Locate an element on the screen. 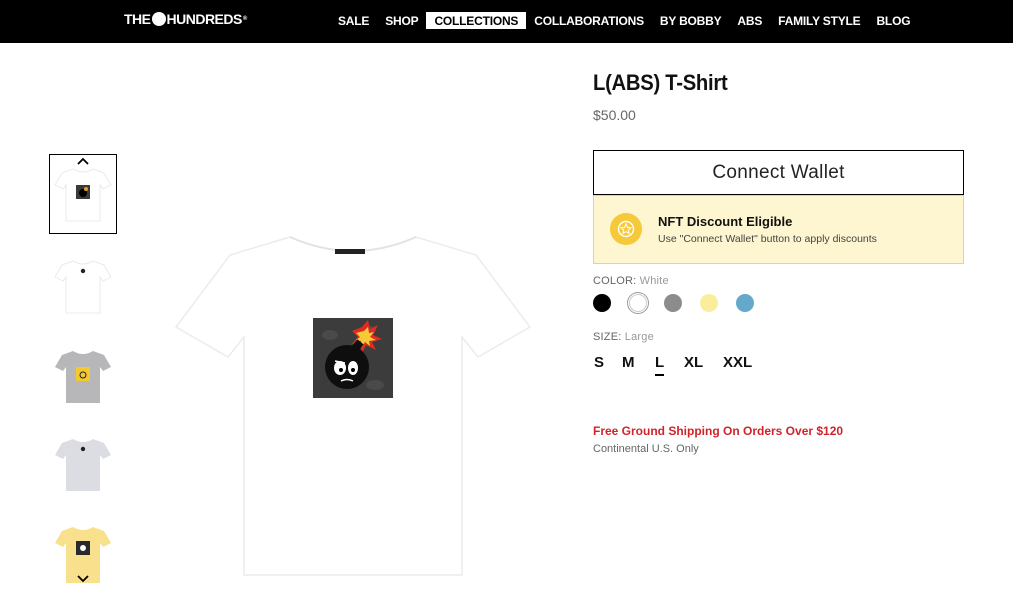 This screenshot has height=607, width=1013. size-label-value: Large is located at coordinates (639, 337).